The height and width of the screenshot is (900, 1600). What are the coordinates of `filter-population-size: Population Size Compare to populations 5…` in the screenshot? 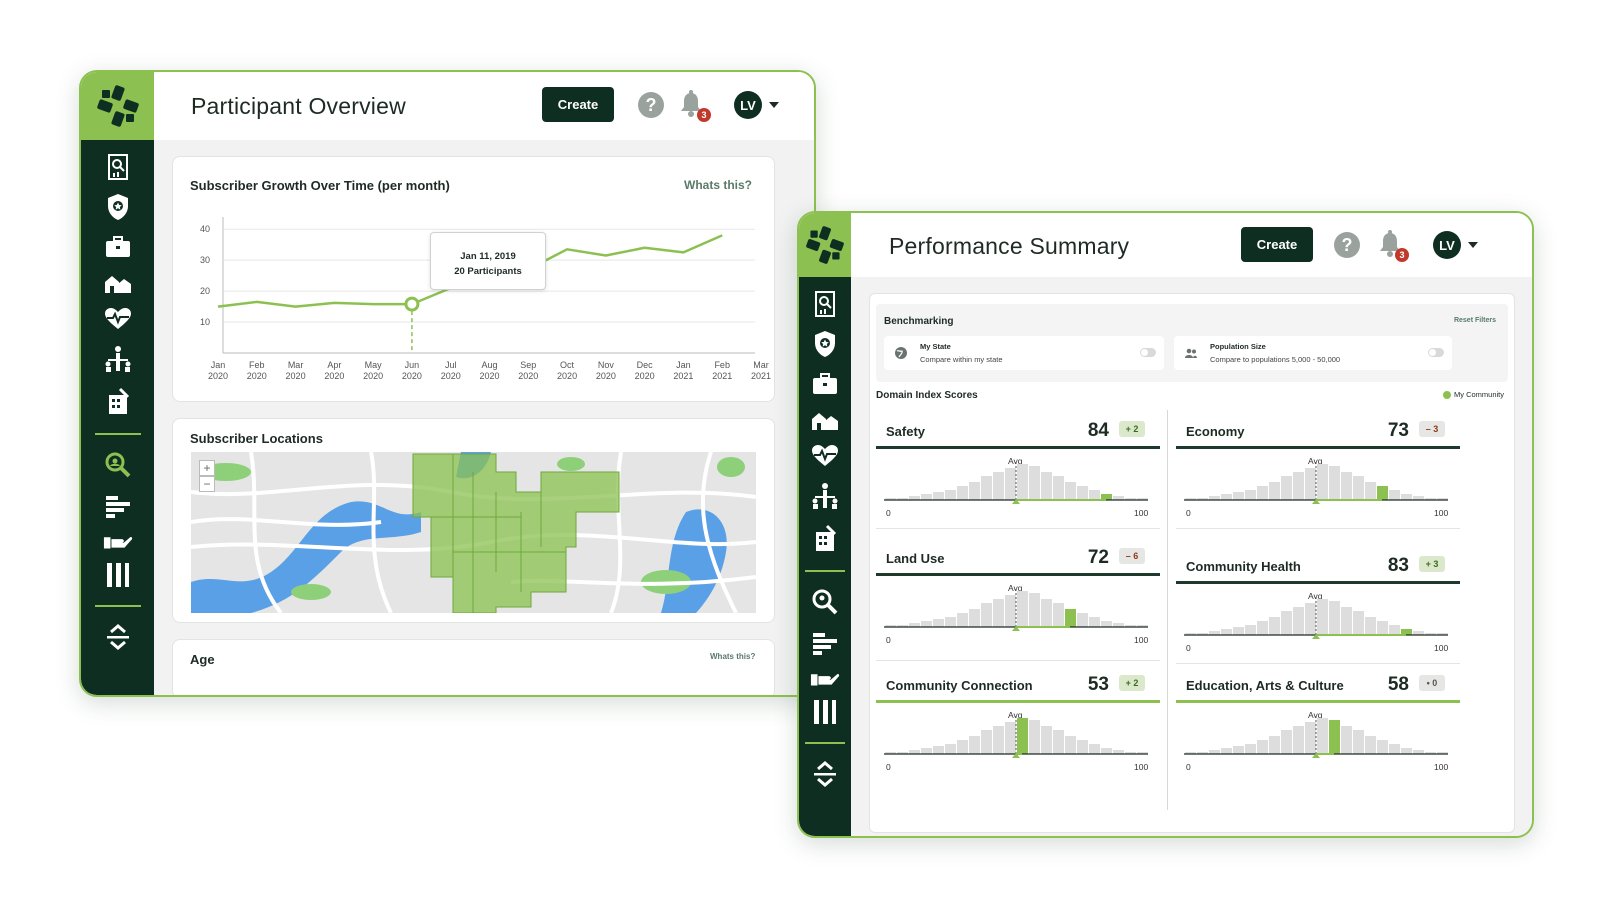 It's located at (1313, 353).